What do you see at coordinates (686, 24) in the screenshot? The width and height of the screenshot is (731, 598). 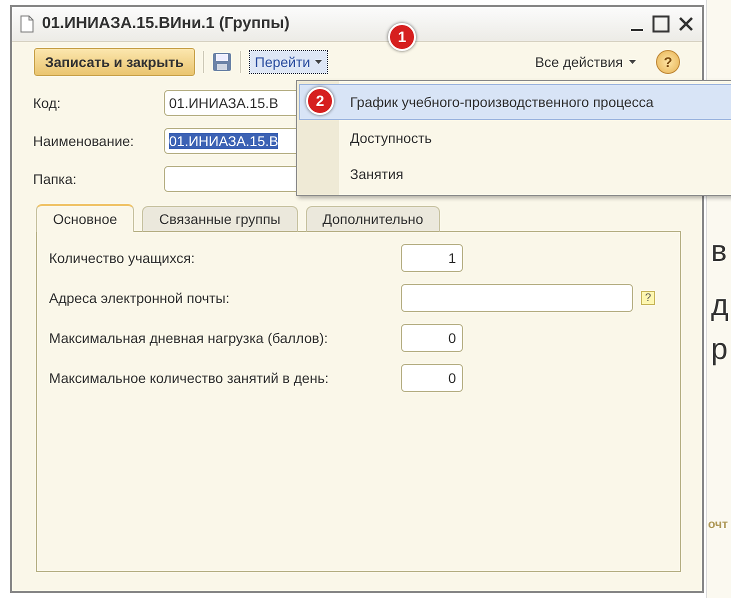 I see `close-icon` at bounding box center [686, 24].